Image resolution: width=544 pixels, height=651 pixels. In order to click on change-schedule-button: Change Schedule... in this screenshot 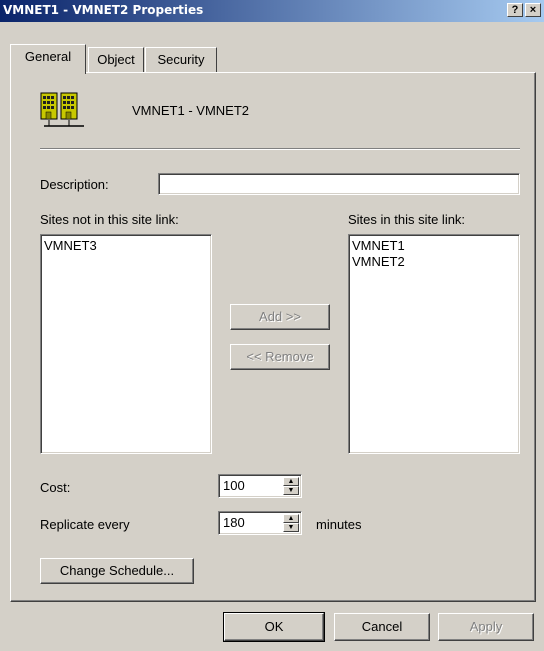, I will do `click(117, 571)`.